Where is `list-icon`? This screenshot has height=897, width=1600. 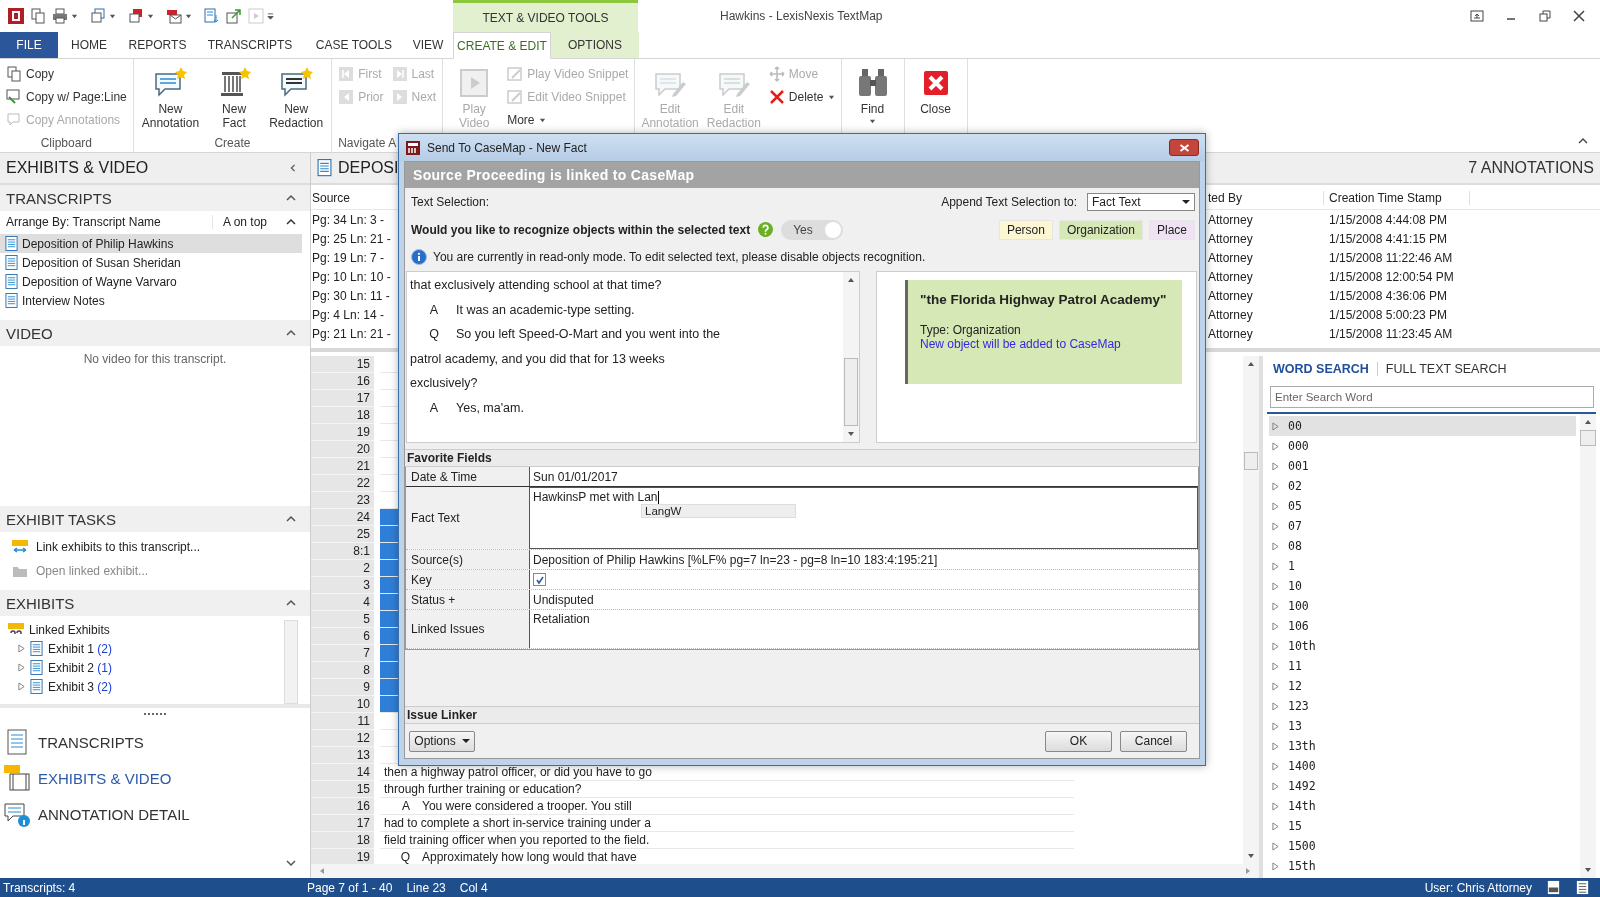 list-icon is located at coordinates (1582, 887).